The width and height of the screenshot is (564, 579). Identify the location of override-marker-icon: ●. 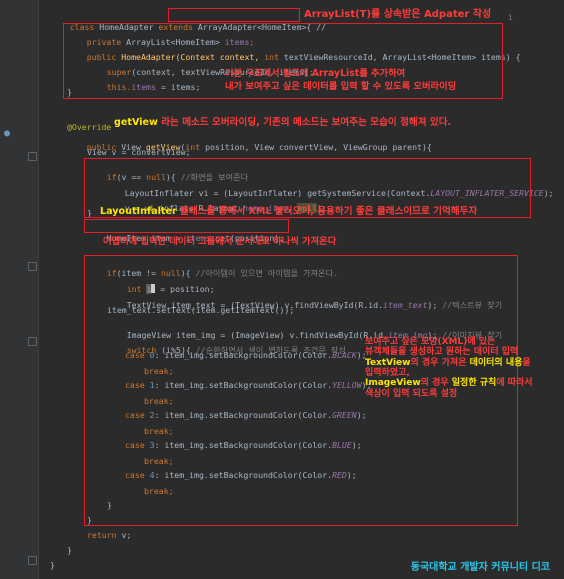
(7, 133).